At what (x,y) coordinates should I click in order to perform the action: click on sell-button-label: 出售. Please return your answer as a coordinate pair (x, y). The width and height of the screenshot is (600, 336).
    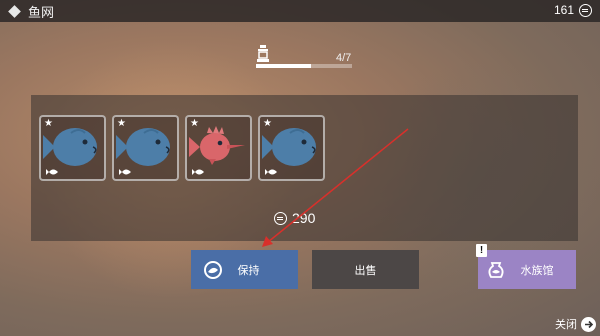
    Looking at the image, I should click on (365, 270).